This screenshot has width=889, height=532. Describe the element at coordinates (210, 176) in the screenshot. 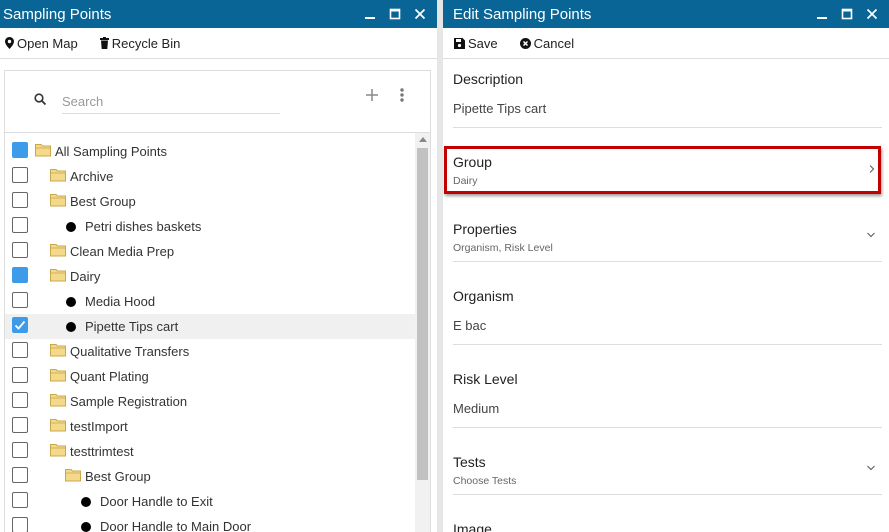

I see `tree-folder-row: Archive` at that location.